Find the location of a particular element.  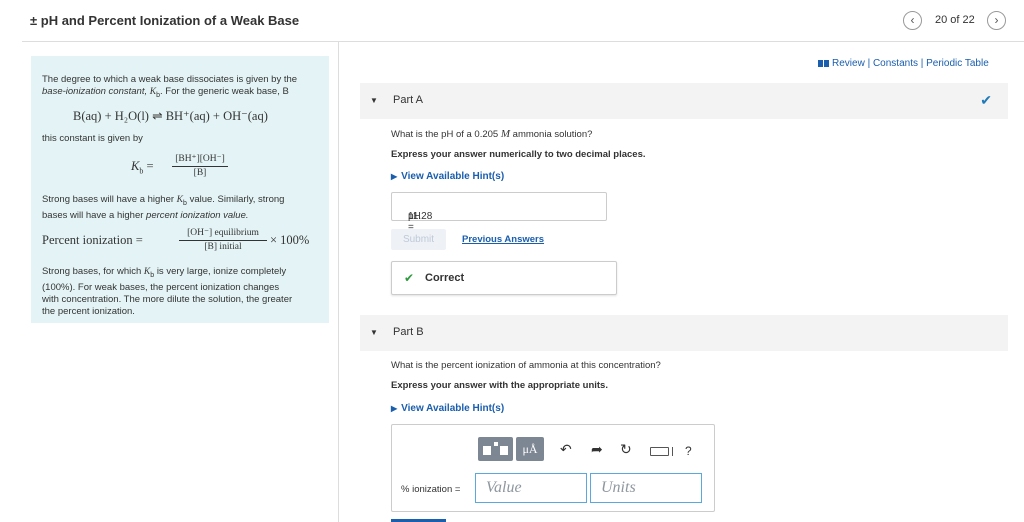

templates-button is located at coordinates (495, 449).